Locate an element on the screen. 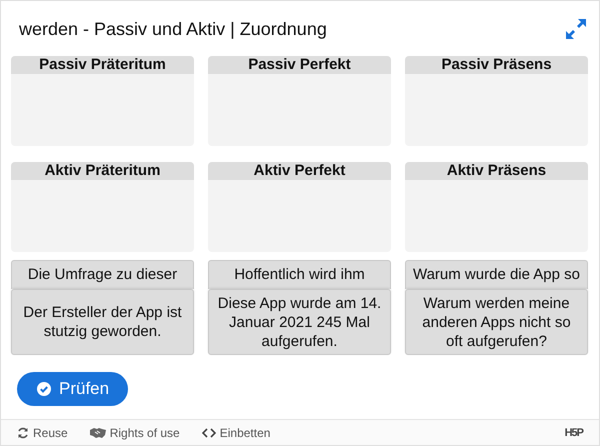 Image resolution: width=600 pixels, height=446 pixels. task-title: werden - Passiv und Aktiv | Zuordnung is located at coordinates (173, 29).